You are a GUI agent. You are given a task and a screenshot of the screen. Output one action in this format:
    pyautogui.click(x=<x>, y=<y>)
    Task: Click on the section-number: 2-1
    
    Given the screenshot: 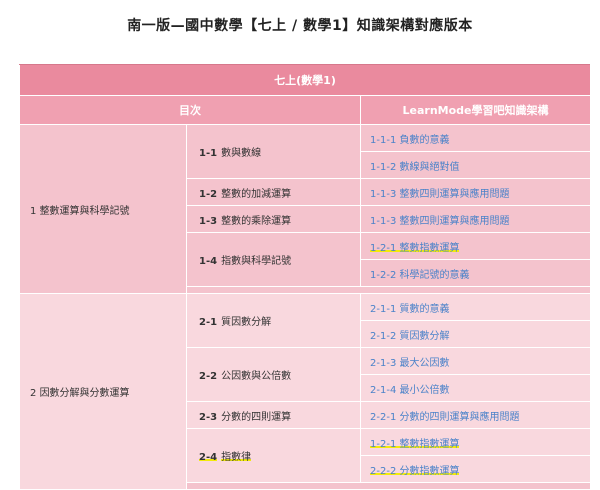 What is the action you would take?
    pyautogui.click(x=208, y=322)
    